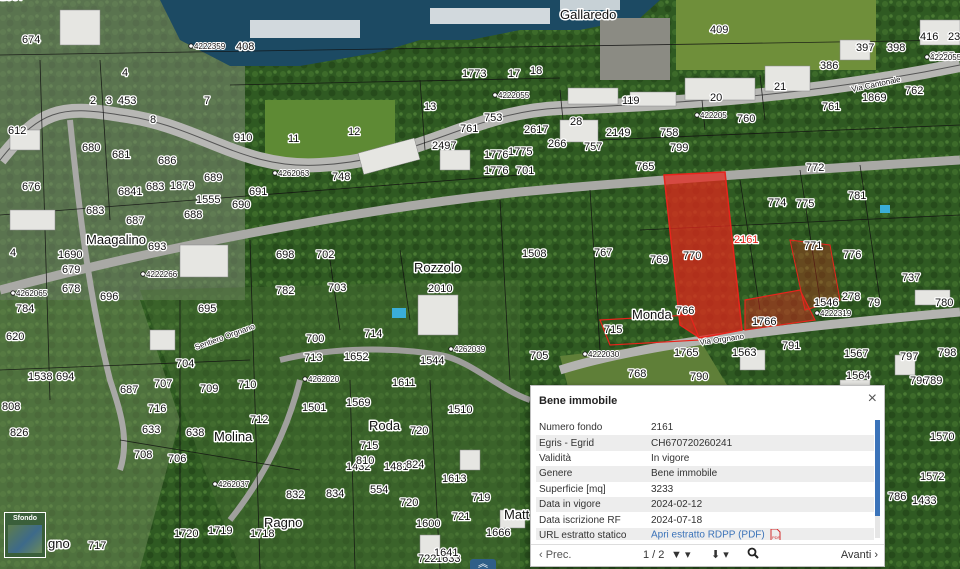 The image size is (960, 569). Describe the element at coordinates (534, 254) in the screenshot. I see `parcel-label: 1508` at that location.